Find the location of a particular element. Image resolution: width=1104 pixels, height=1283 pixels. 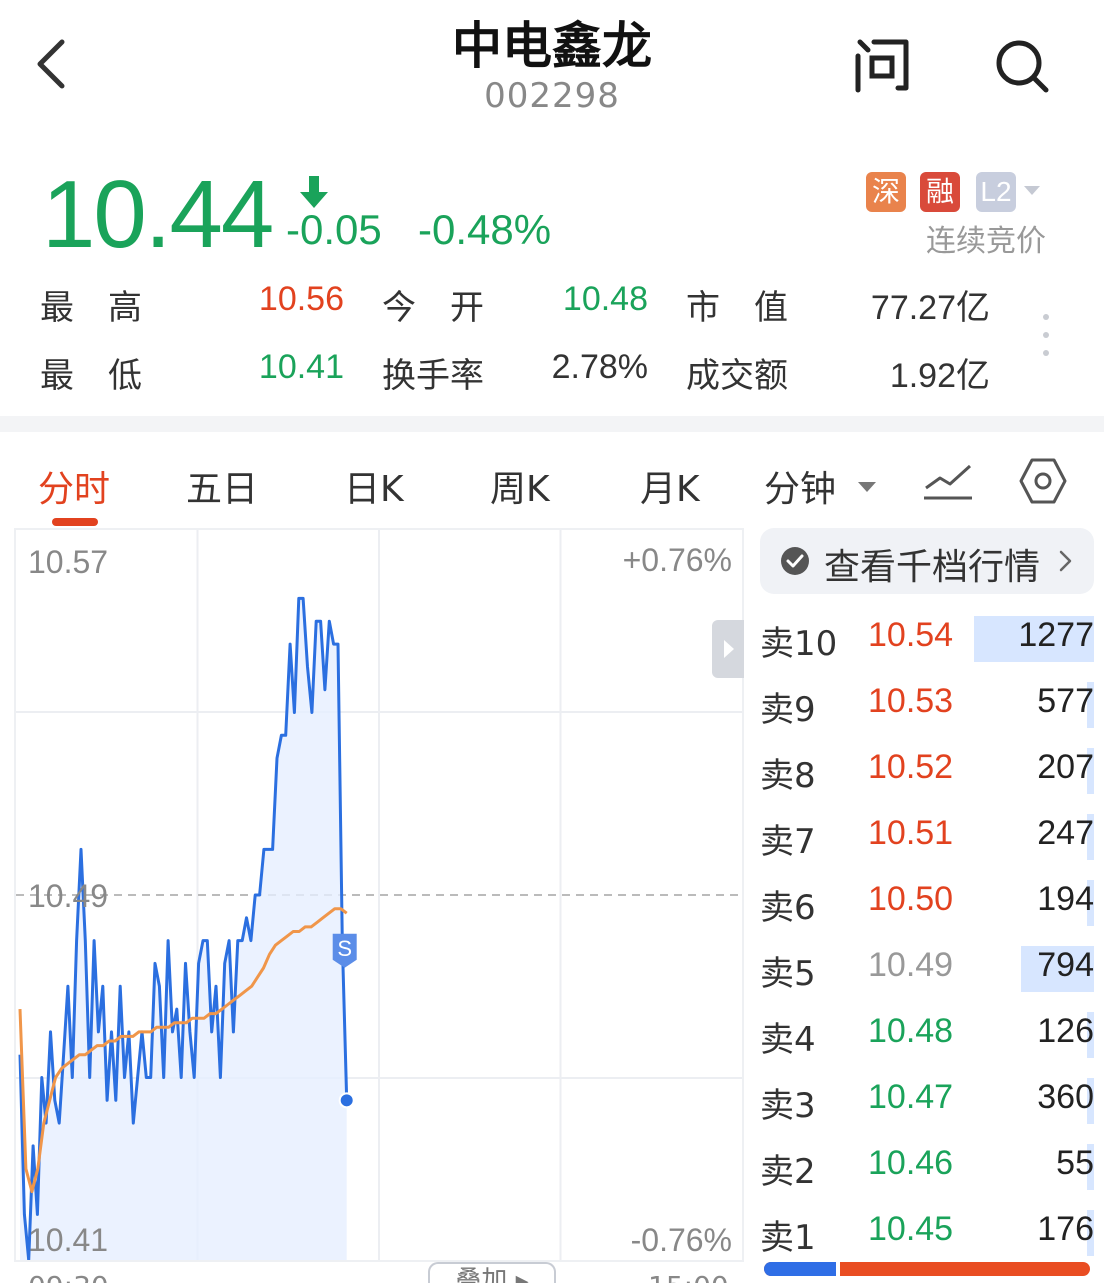

order-level-label: 卖3 is located at coordinates (788, 1106).